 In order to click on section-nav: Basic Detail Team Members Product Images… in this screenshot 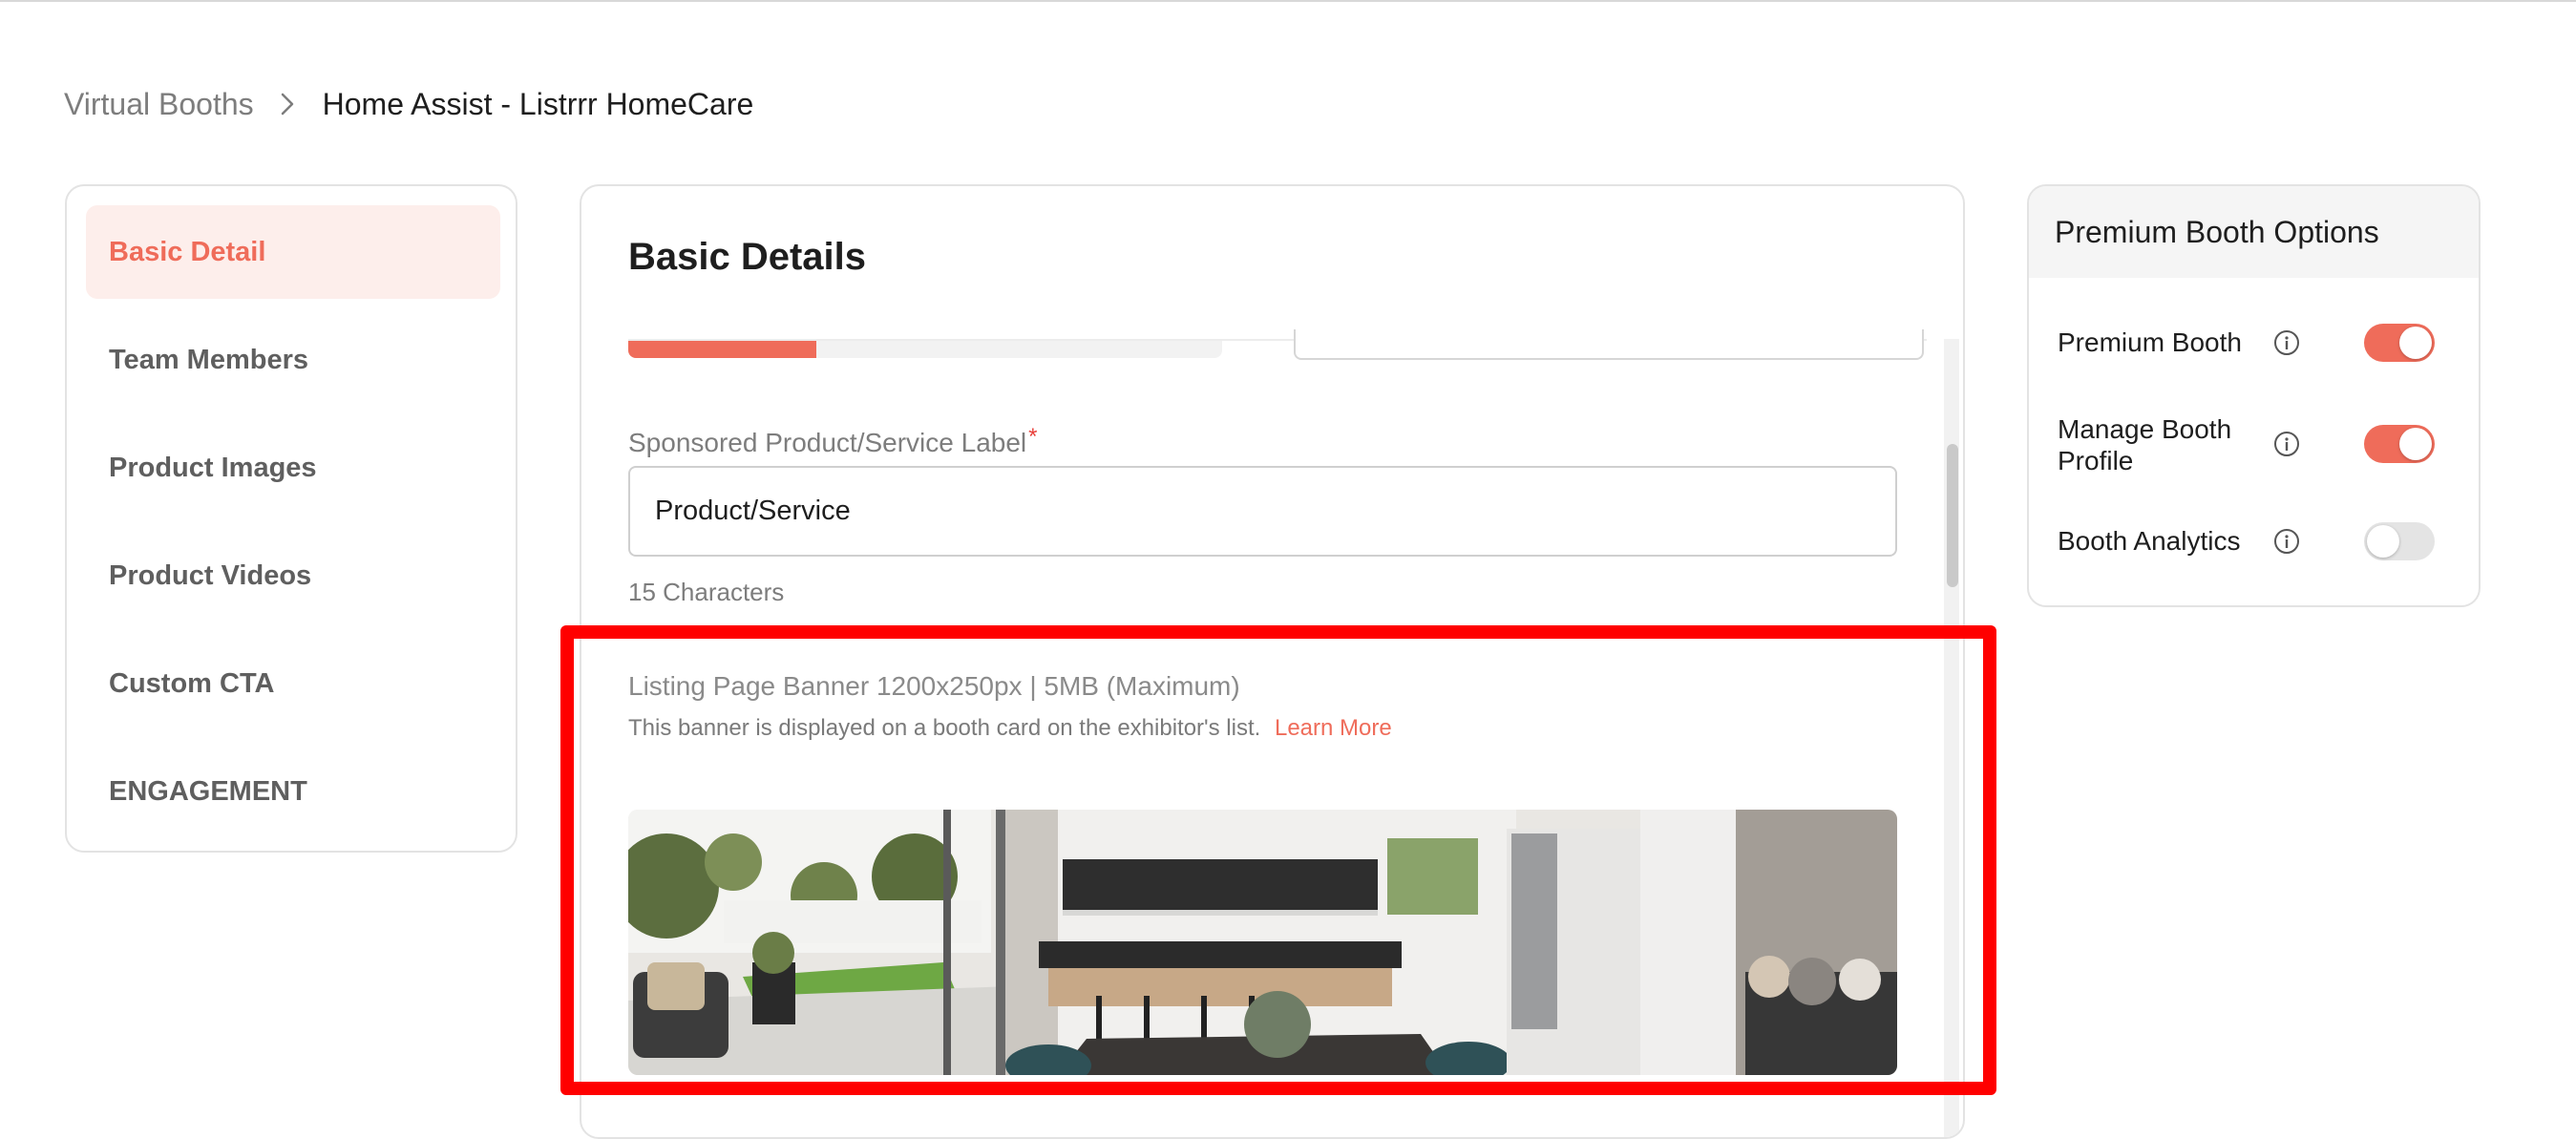, I will do `click(291, 518)`.